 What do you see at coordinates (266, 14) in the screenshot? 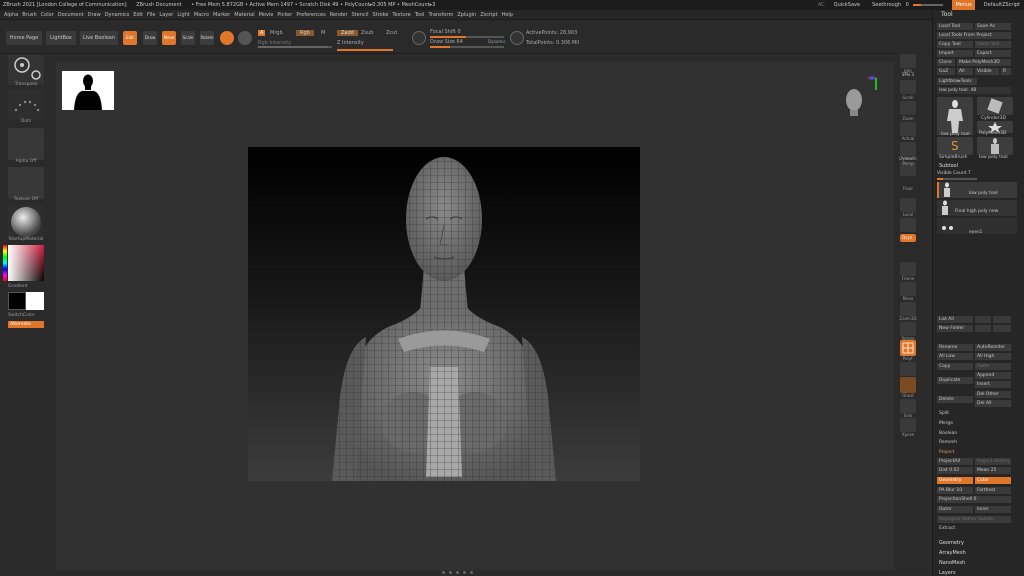
I see `menu-movie: Movie` at bounding box center [266, 14].